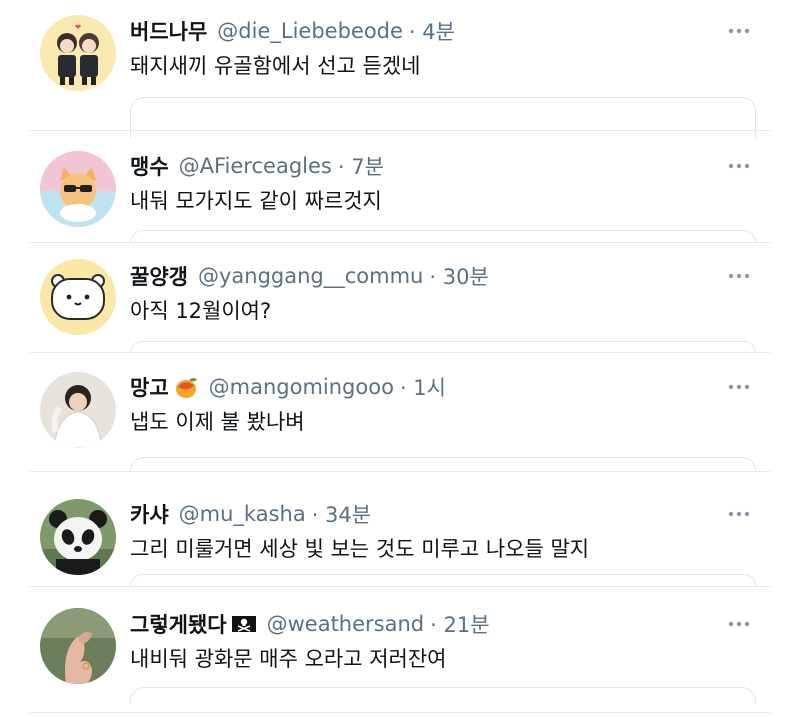  Describe the element at coordinates (341, 514) in the screenshot. I see `timestamp: · 34분` at that location.